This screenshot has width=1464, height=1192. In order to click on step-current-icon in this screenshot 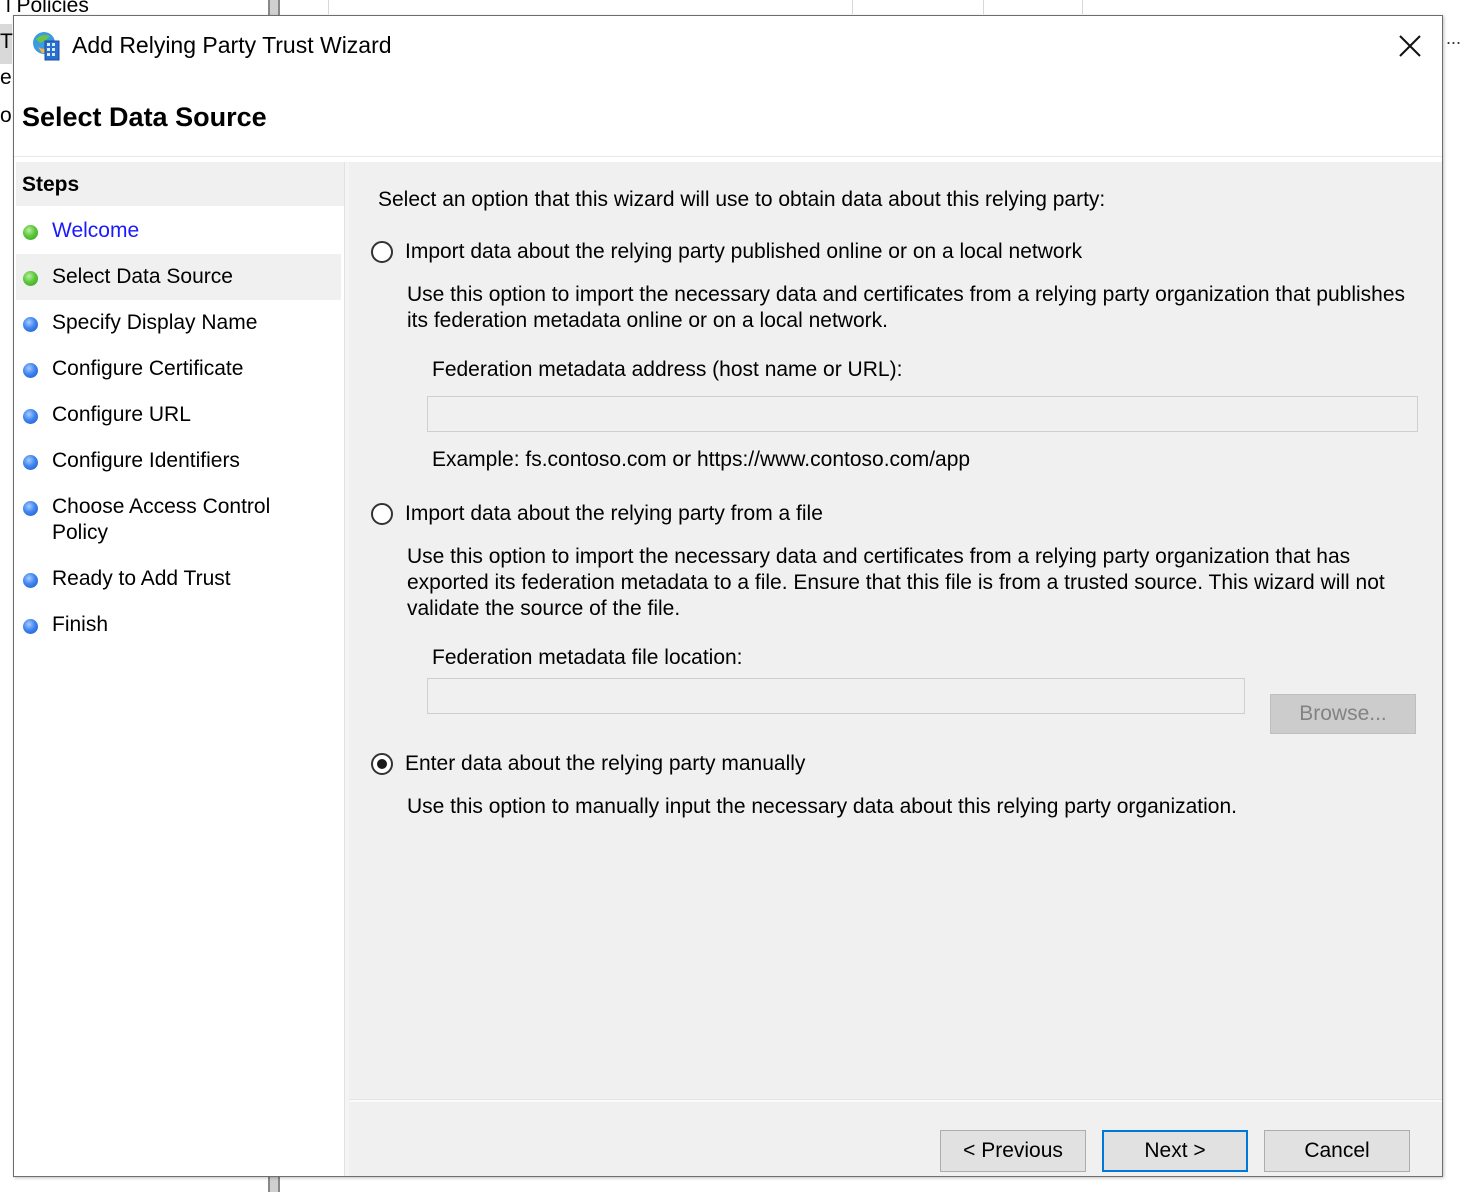, I will do `click(30, 278)`.